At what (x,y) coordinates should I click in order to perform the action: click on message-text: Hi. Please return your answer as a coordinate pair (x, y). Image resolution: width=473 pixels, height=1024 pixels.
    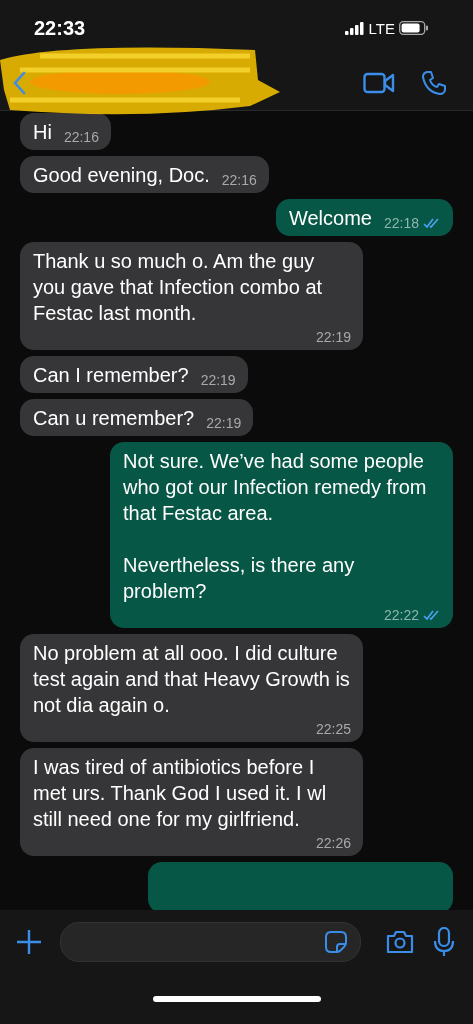
    Looking at the image, I should click on (42, 132).